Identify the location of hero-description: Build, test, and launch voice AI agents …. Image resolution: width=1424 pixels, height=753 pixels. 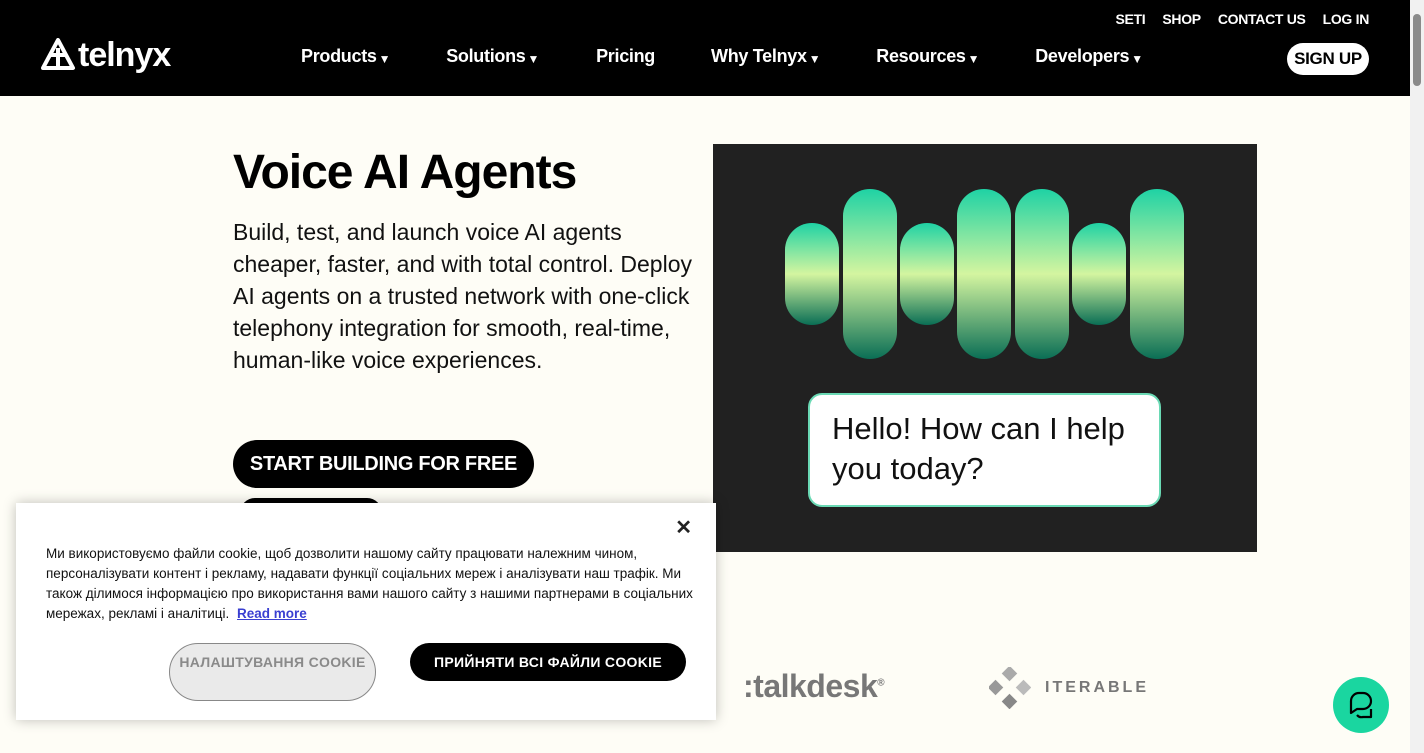
(462, 296).